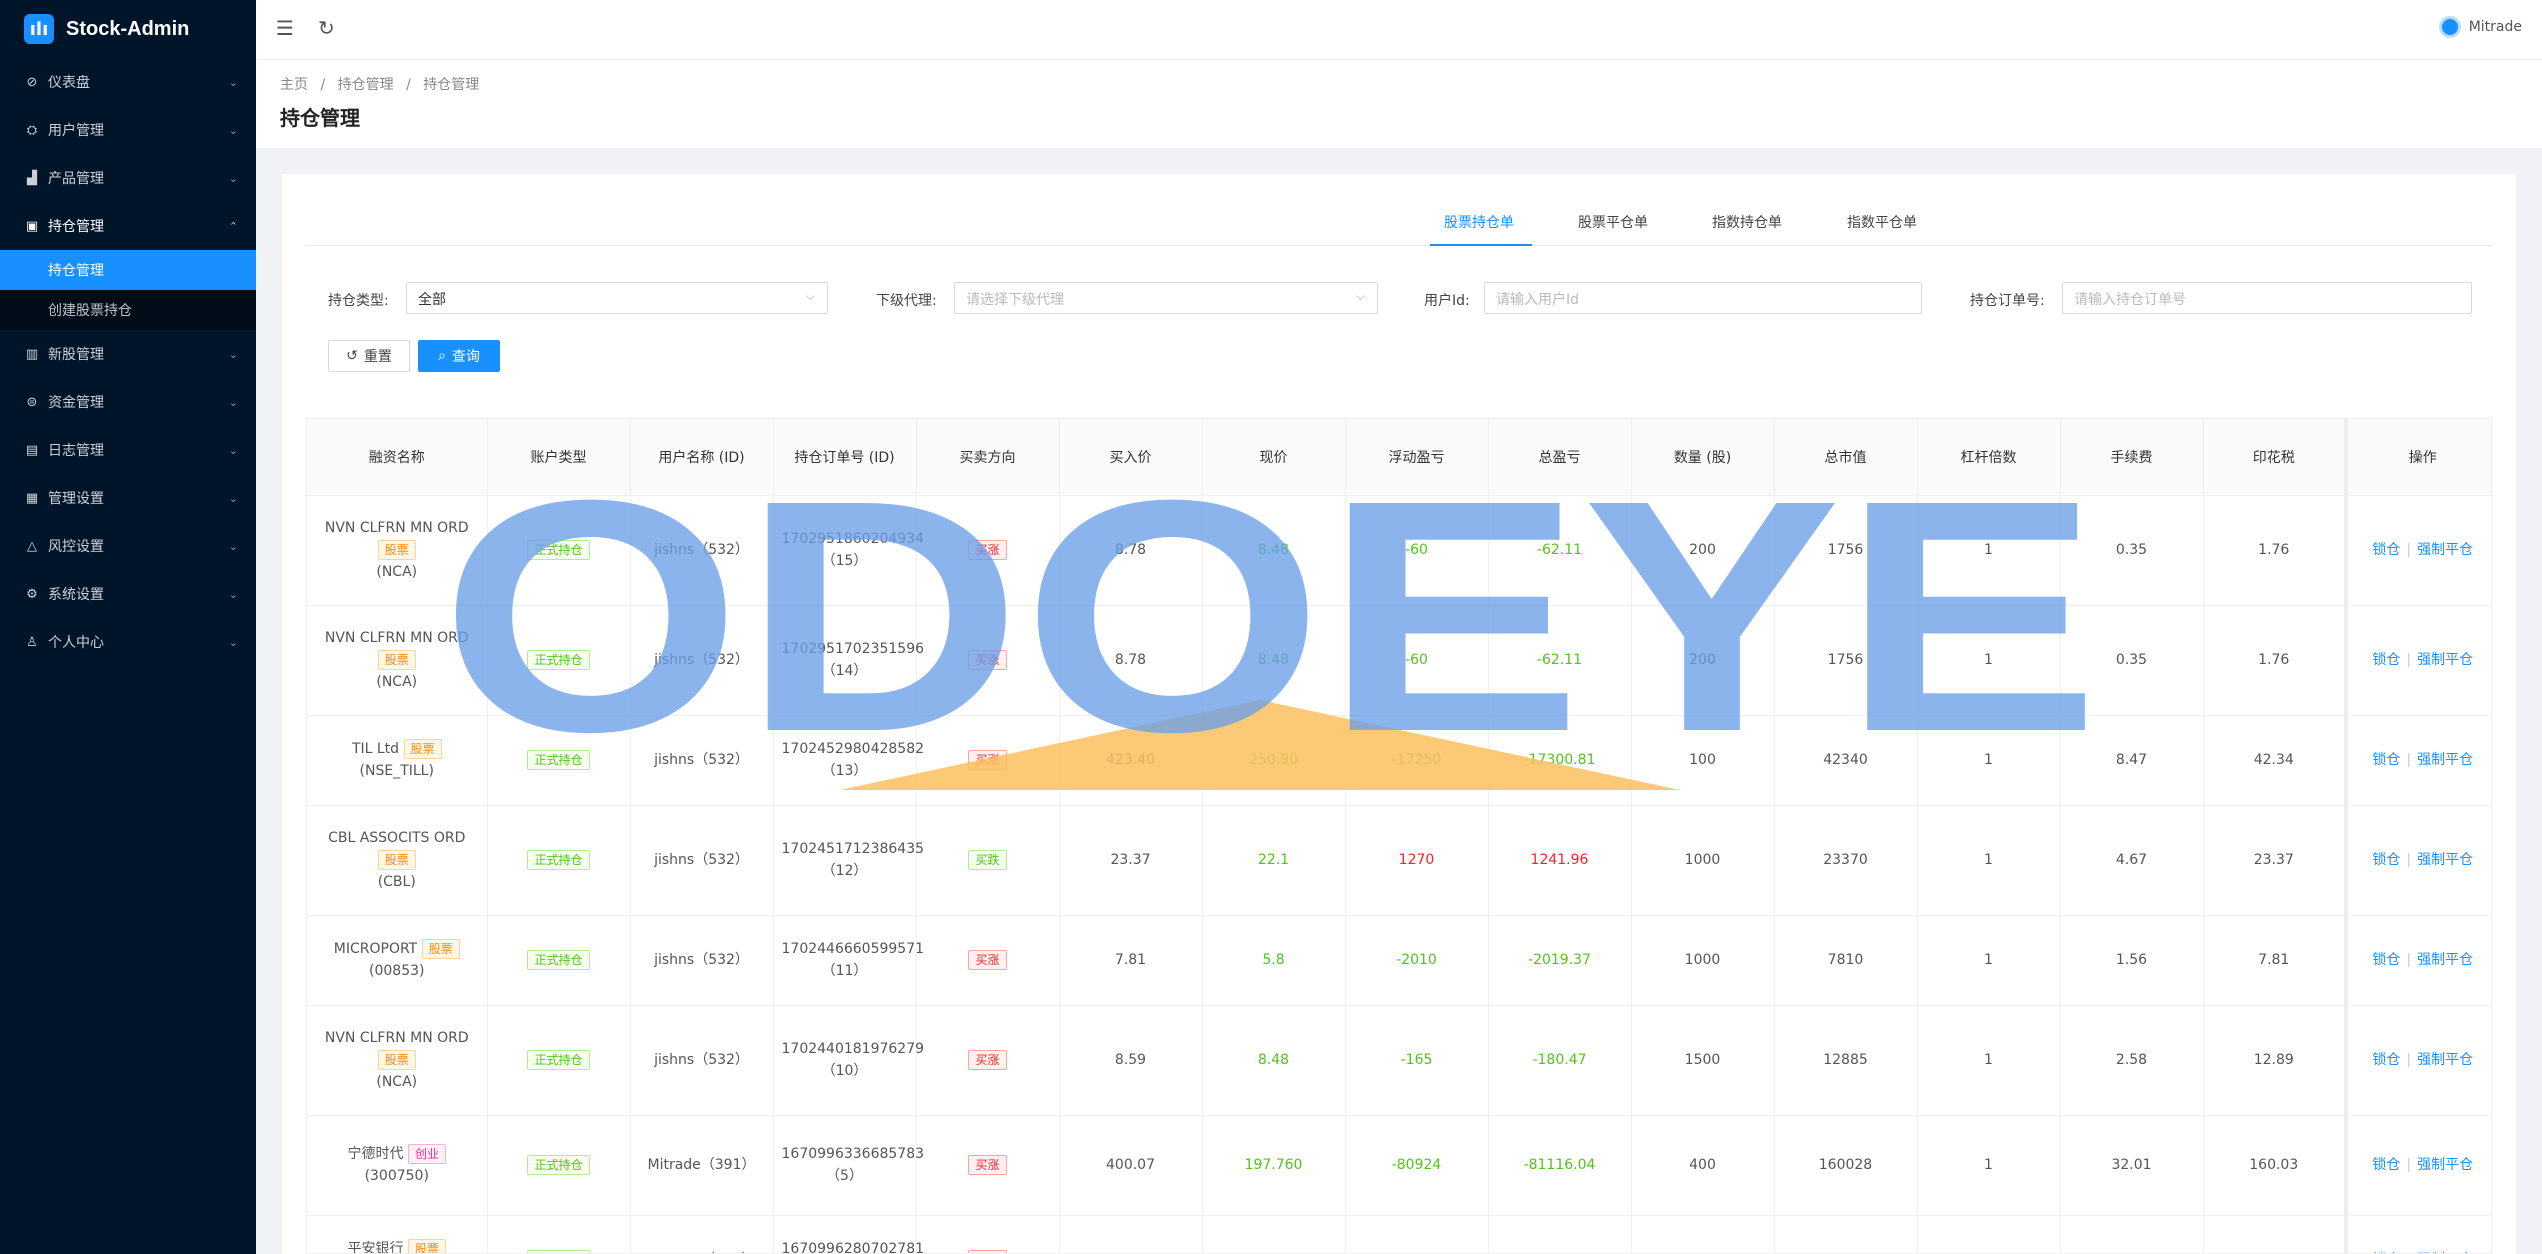  What do you see at coordinates (848, 960) in the screenshot?
I see `cell-order-no: 1702446660599571（11）` at bounding box center [848, 960].